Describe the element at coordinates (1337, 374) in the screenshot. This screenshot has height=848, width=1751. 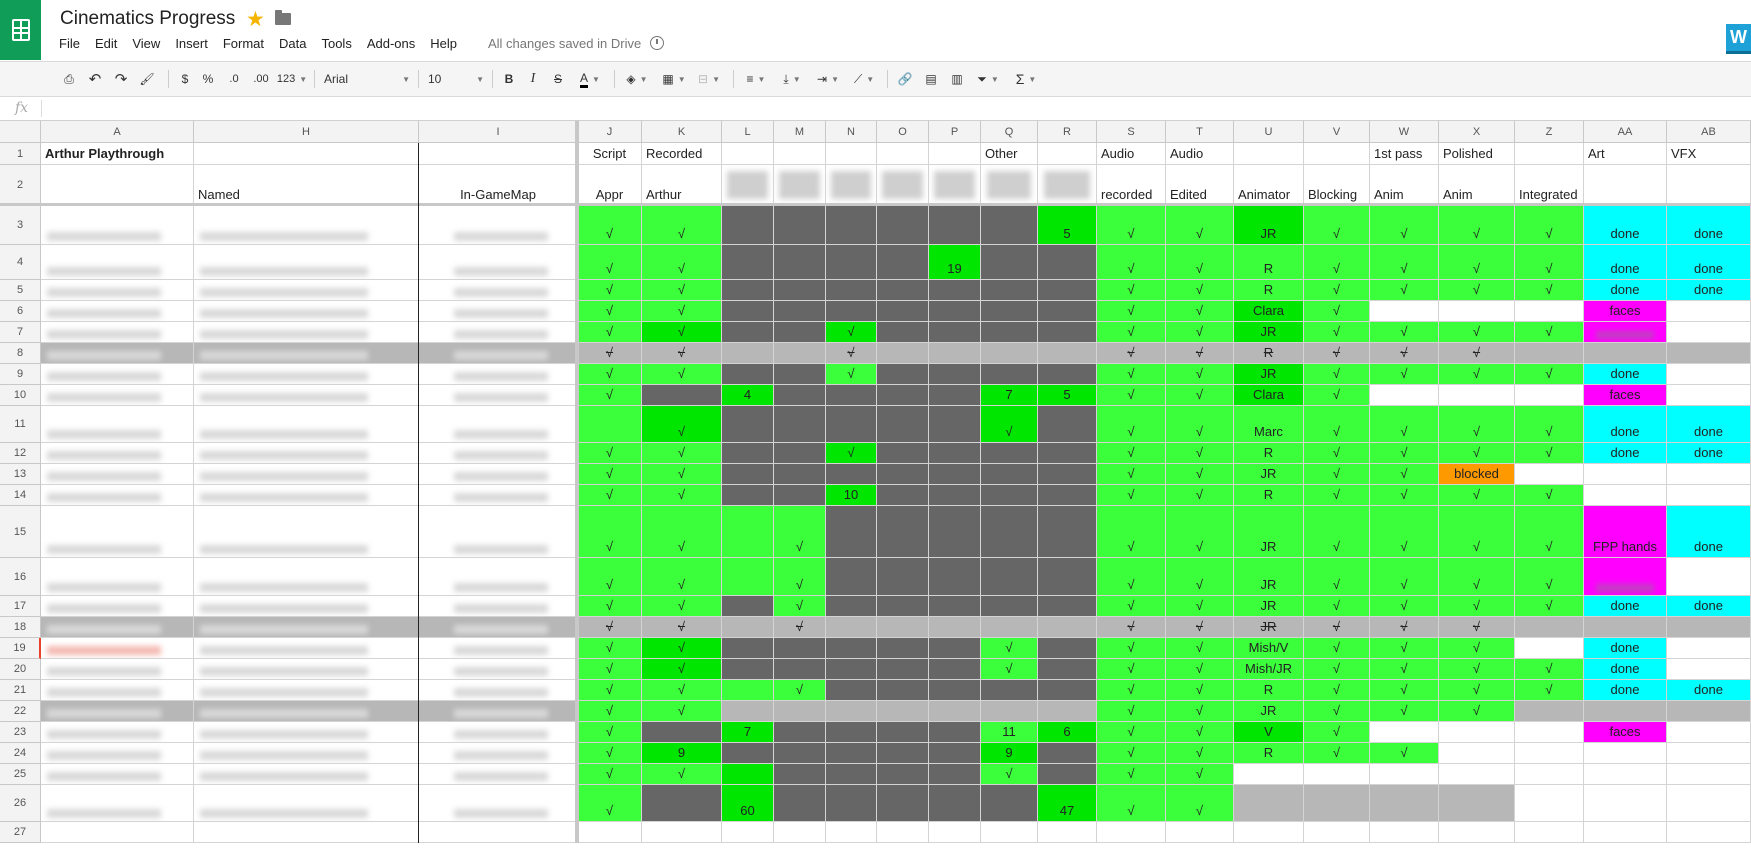
I see `cell-v-9: √` at that location.